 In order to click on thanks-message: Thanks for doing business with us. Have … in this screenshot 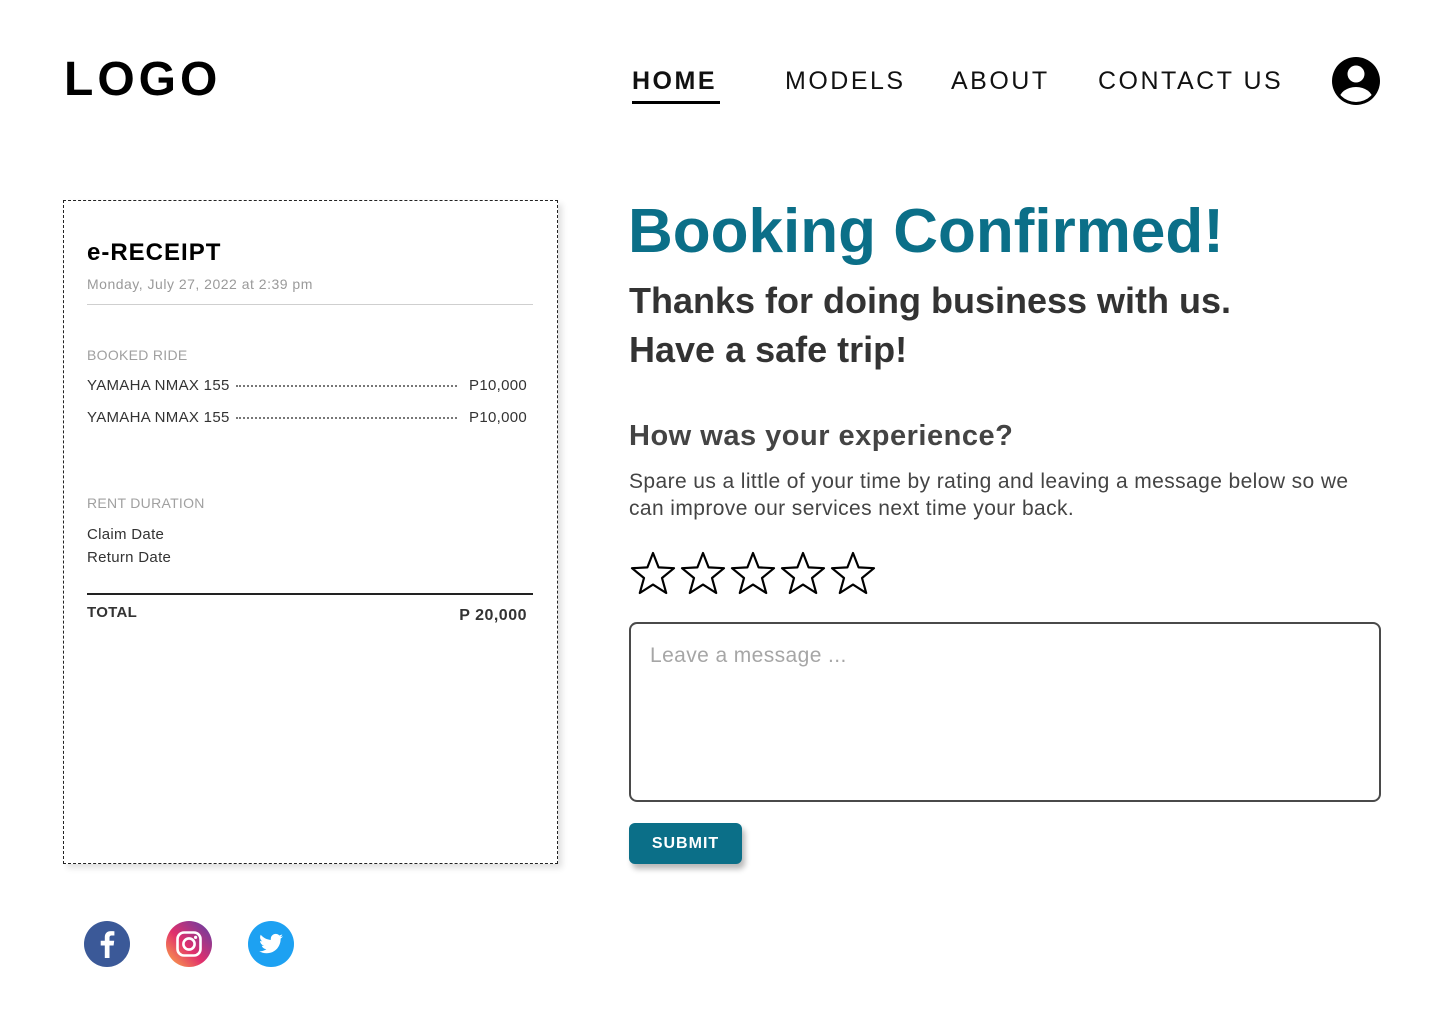, I will do `click(1009, 325)`.